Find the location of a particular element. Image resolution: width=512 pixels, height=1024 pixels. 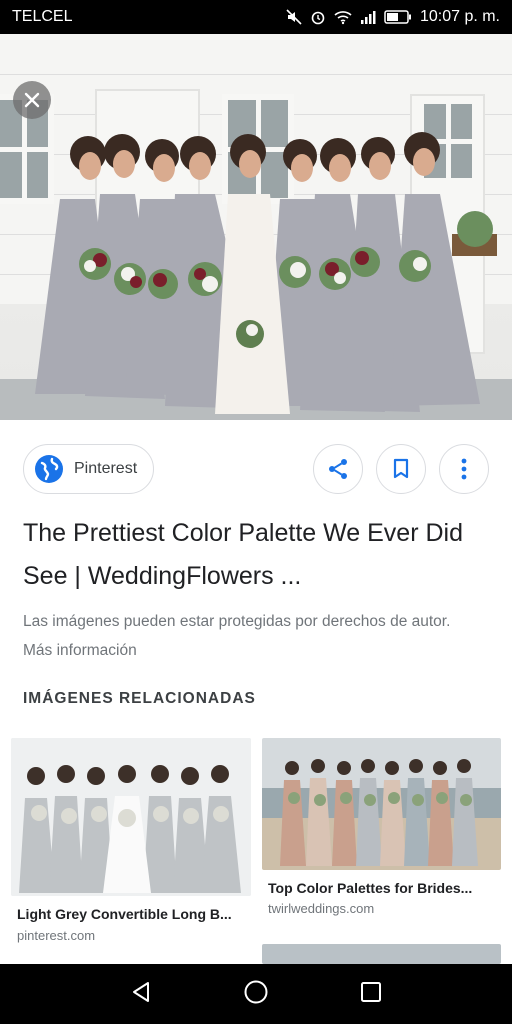

back-icon is located at coordinates (141, 991).